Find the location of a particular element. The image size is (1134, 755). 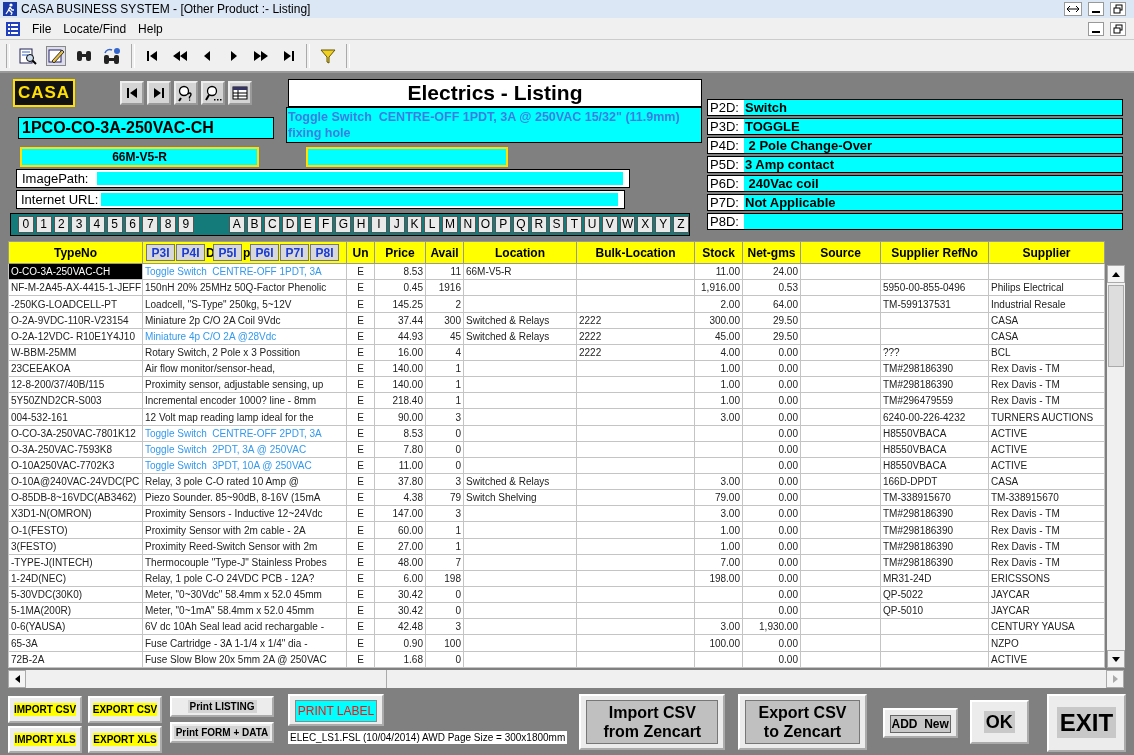

index-key: H is located at coordinates (361, 224).